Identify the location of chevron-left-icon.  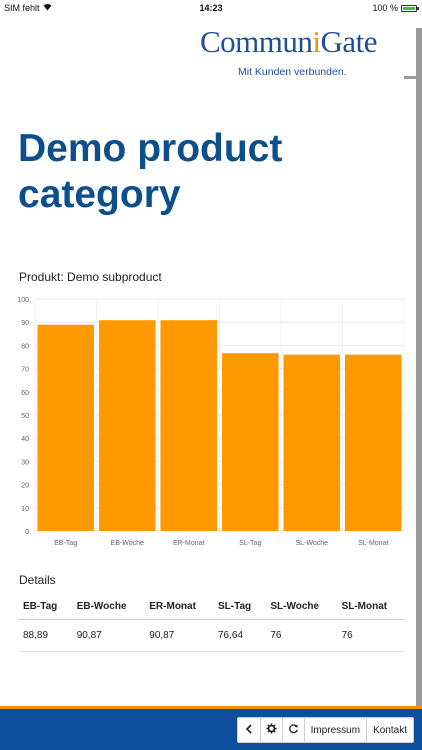
(249, 730).